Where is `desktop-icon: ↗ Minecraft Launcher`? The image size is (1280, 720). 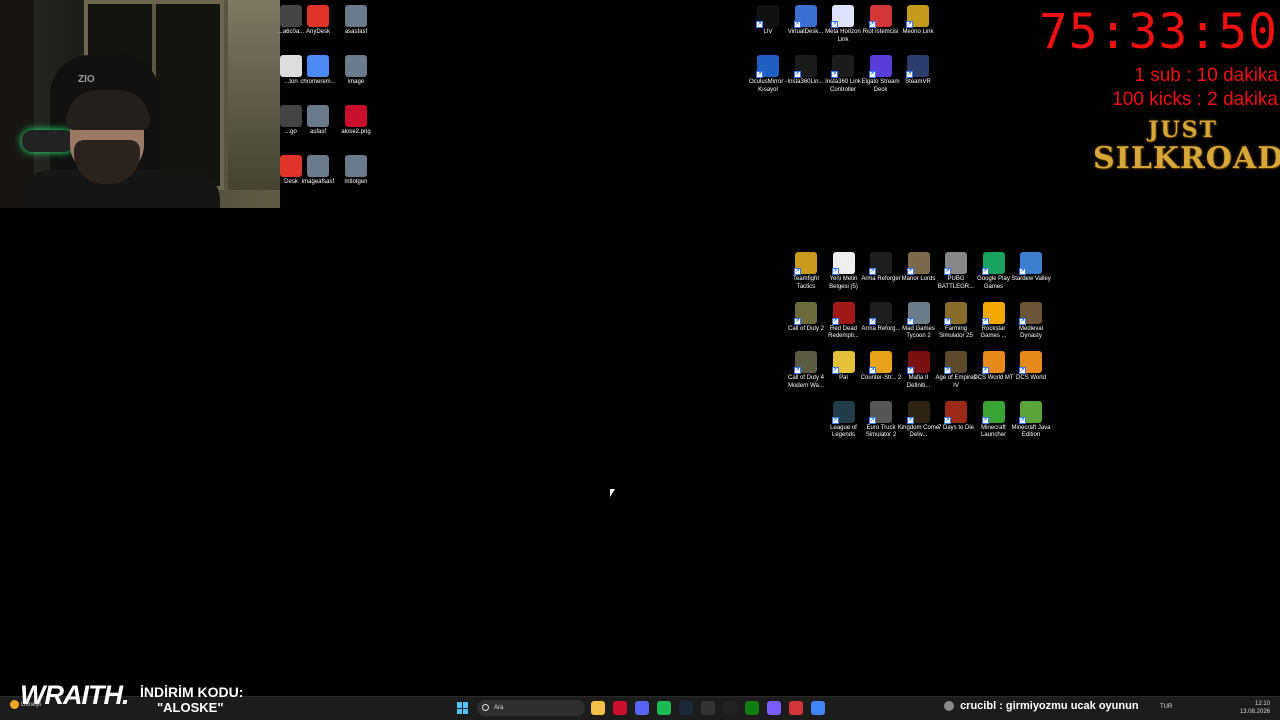 desktop-icon: ↗ Minecraft Launcher is located at coordinates (994, 420).